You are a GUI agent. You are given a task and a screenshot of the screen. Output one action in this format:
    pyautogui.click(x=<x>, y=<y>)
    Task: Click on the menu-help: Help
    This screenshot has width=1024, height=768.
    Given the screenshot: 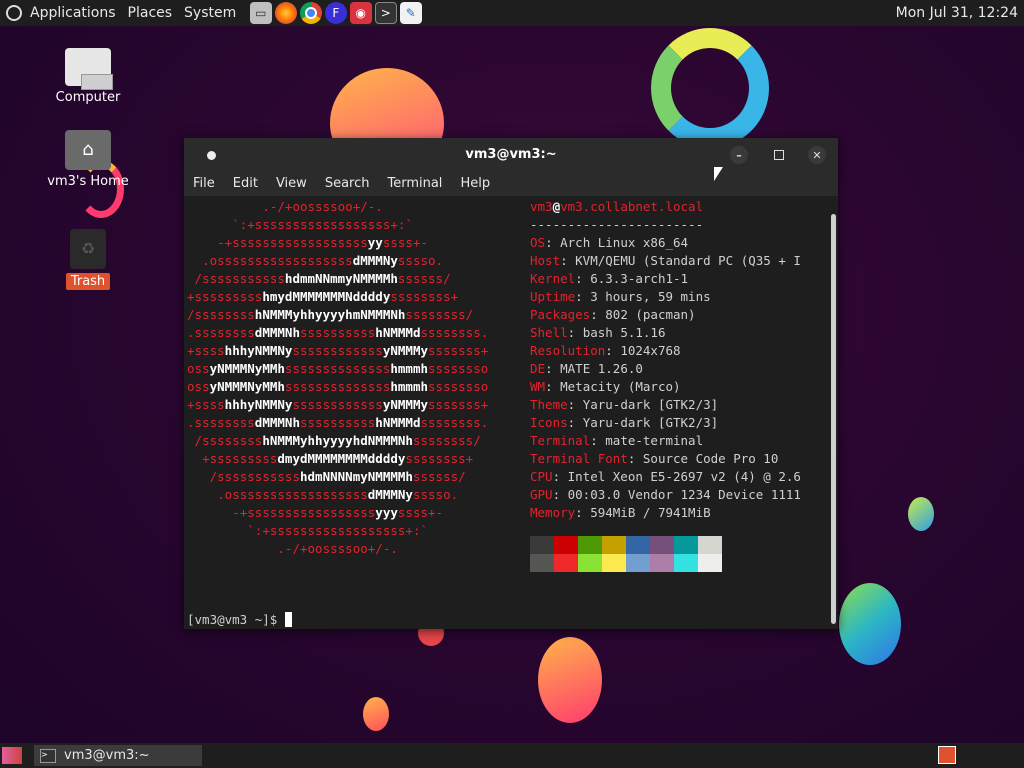 What is the action you would take?
    pyautogui.click(x=475, y=183)
    